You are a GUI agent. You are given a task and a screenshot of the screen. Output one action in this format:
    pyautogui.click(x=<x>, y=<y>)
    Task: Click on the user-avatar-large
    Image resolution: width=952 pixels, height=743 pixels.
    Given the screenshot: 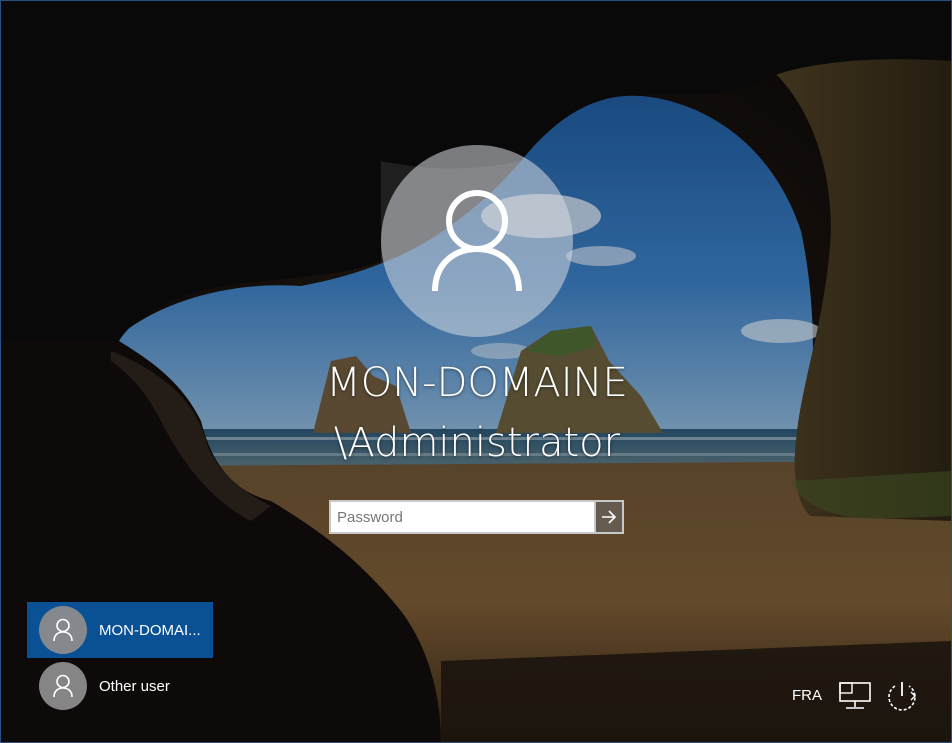 What is the action you would take?
    pyautogui.click(x=477, y=241)
    